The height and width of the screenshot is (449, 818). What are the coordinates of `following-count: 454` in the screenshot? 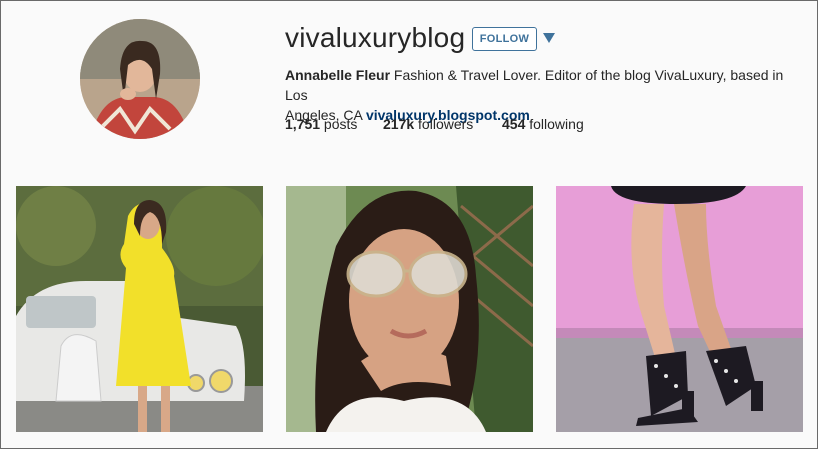 It's located at (514, 124).